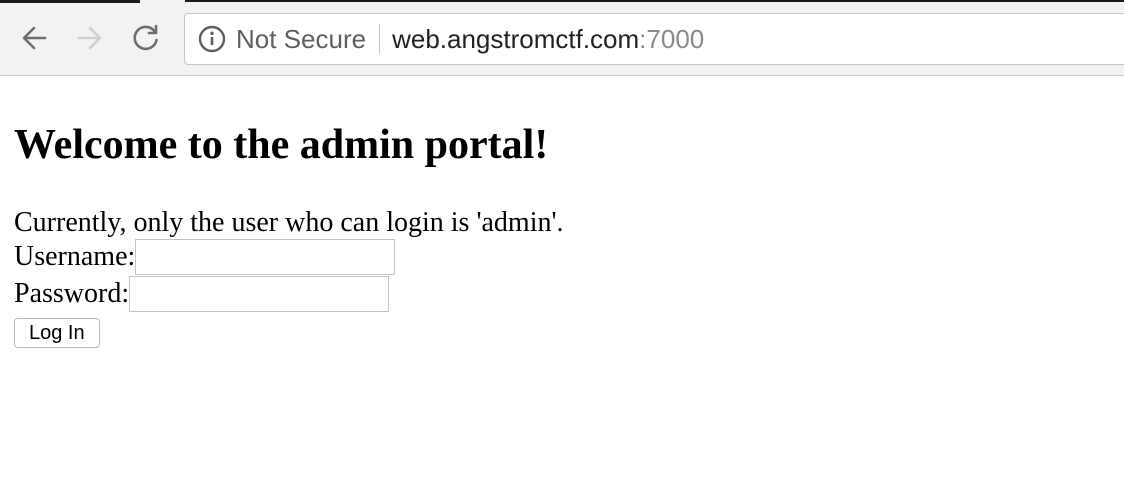 This screenshot has width=1124, height=488. I want to click on back-button, so click(34, 38).